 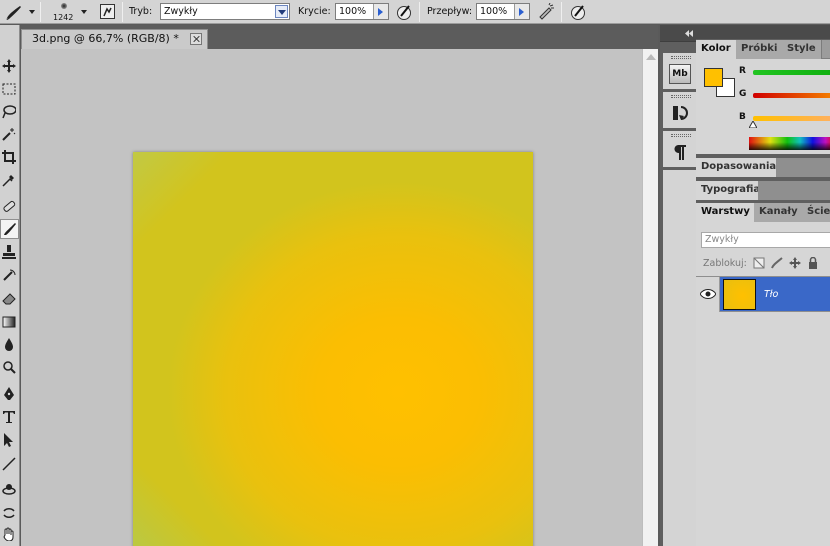 I want to click on flow-input: 100%, so click(x=503, y=11).